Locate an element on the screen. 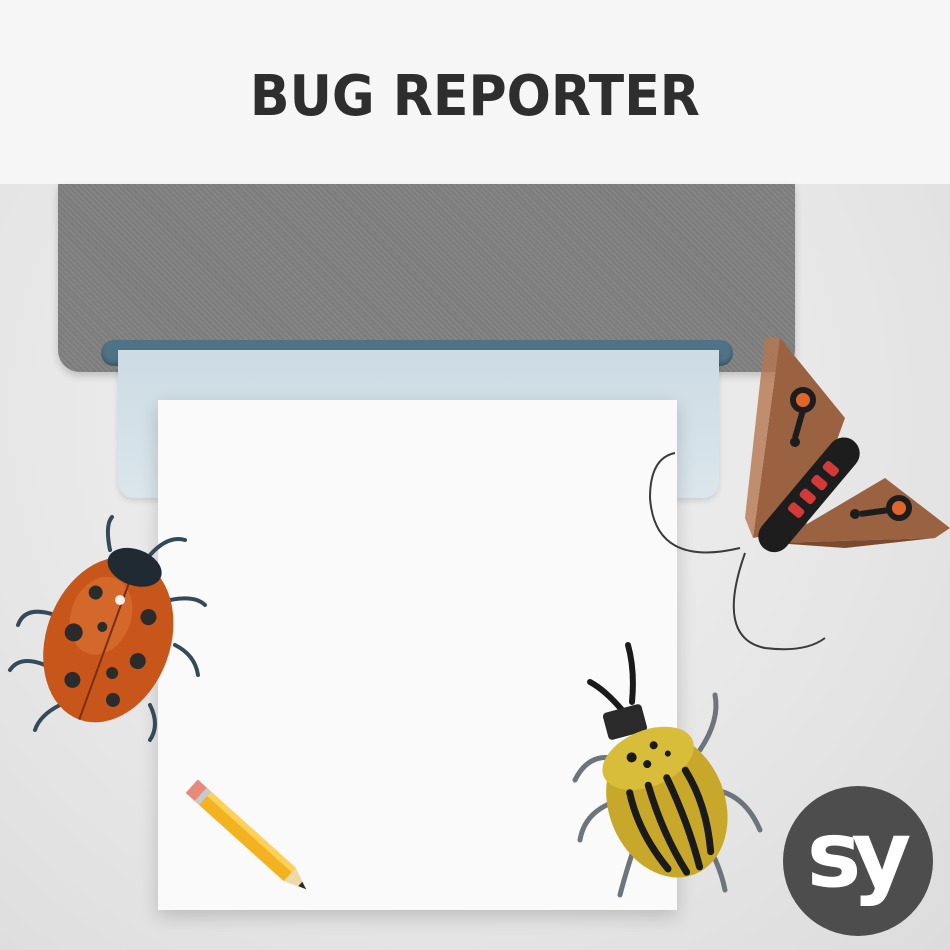 This screenshot has width=950, height=950. page-title: BUG REPORTER is located at coordinates (475, 96).